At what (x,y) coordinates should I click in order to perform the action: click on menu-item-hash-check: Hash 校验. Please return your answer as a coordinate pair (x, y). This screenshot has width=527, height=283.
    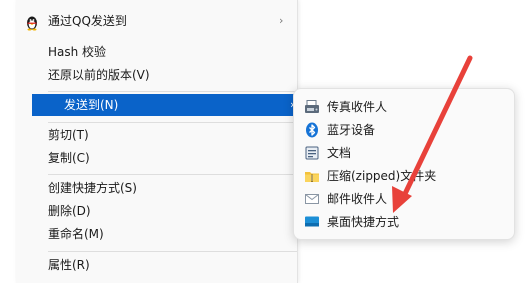
    Looking at the image, I should click on (156, 52).